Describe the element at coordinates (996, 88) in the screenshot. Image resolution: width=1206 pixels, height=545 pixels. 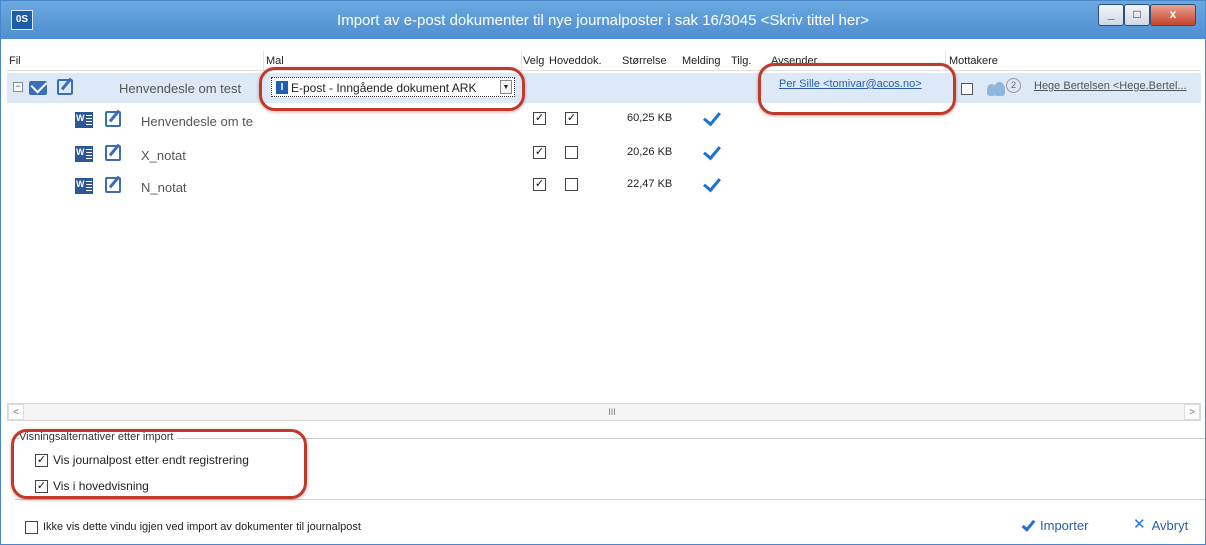
I see `people-icon` at that location.